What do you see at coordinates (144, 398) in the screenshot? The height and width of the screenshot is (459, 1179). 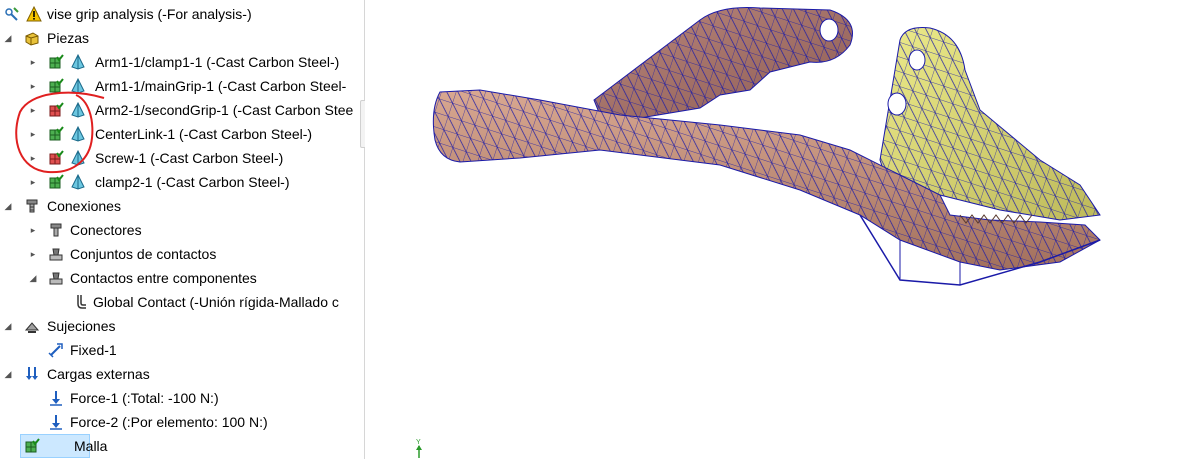 I see `force-1-label: Force-1 (:Total: -100 N:)` at bounding box center [144, 398].